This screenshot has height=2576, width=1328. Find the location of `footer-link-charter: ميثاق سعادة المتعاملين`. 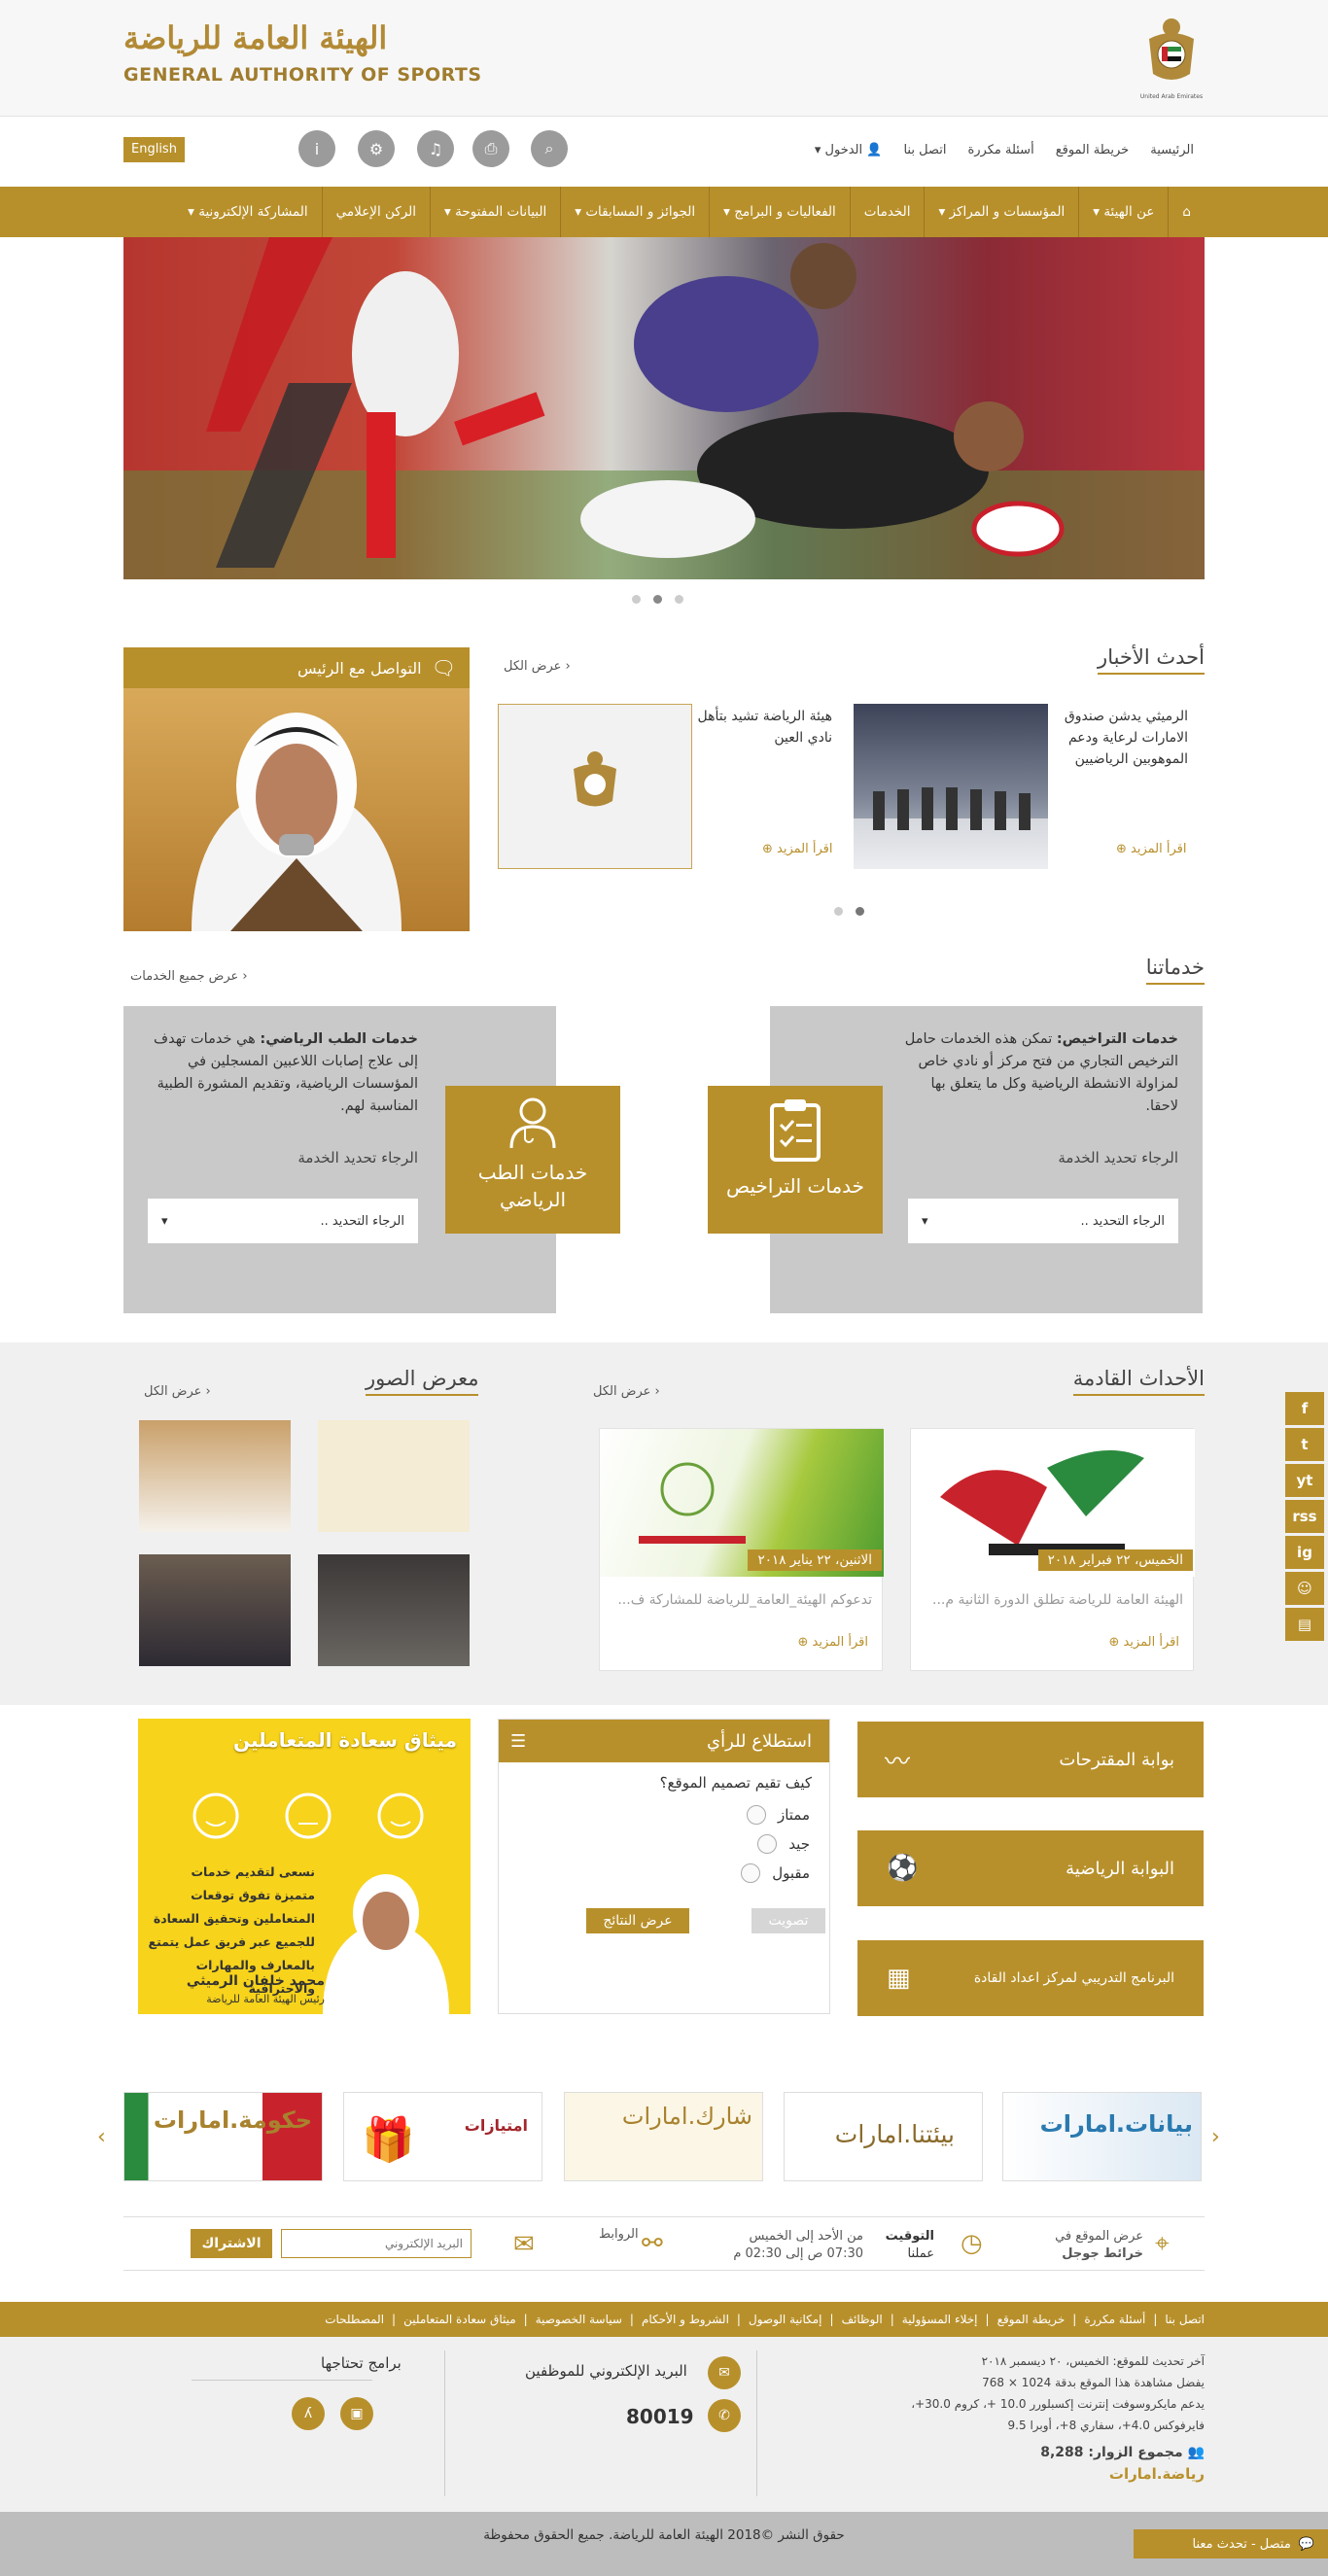

footer-link-charter: ميثاق سعادة المتعاملين is located at coordinates (459, 2320).